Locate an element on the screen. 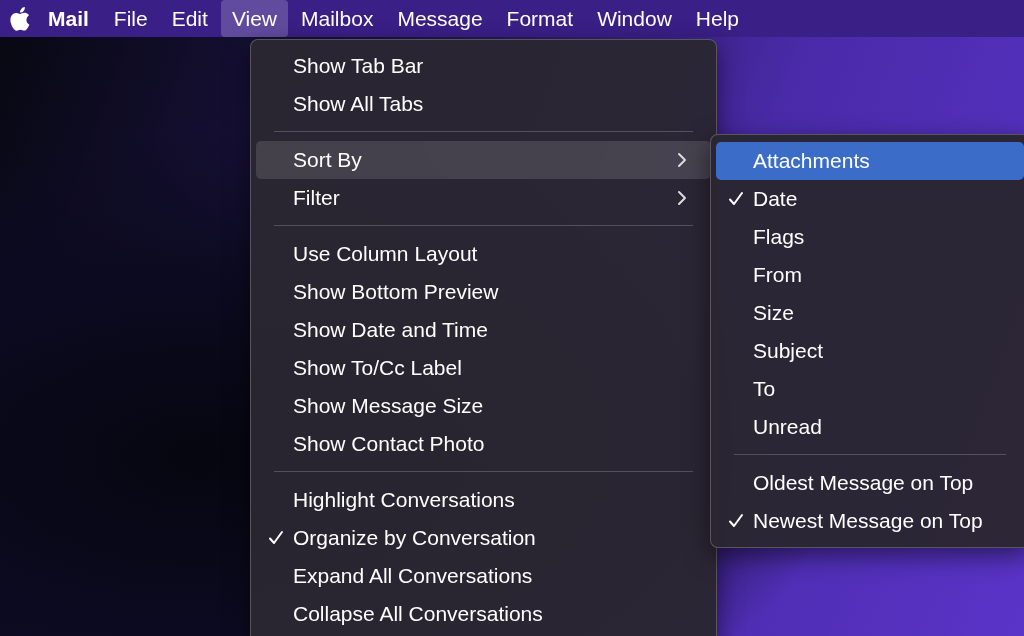 The image size is (1024, 636). menu-item: Date is located at coordinates (870, 199).